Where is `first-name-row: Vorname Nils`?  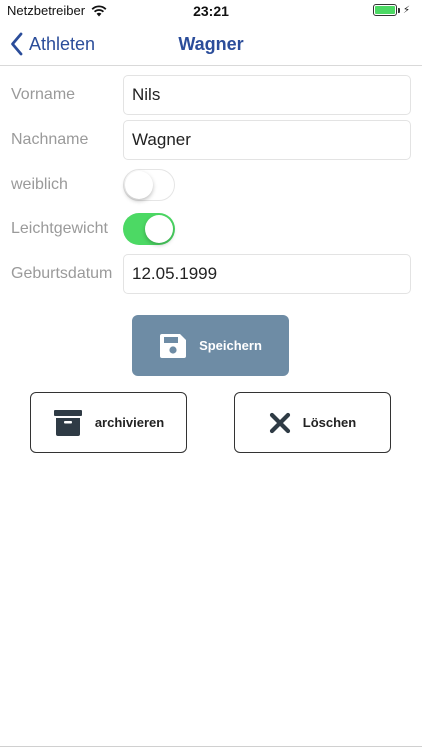
first-name-row: Vorname Nils is located at coordinates (211, 95).